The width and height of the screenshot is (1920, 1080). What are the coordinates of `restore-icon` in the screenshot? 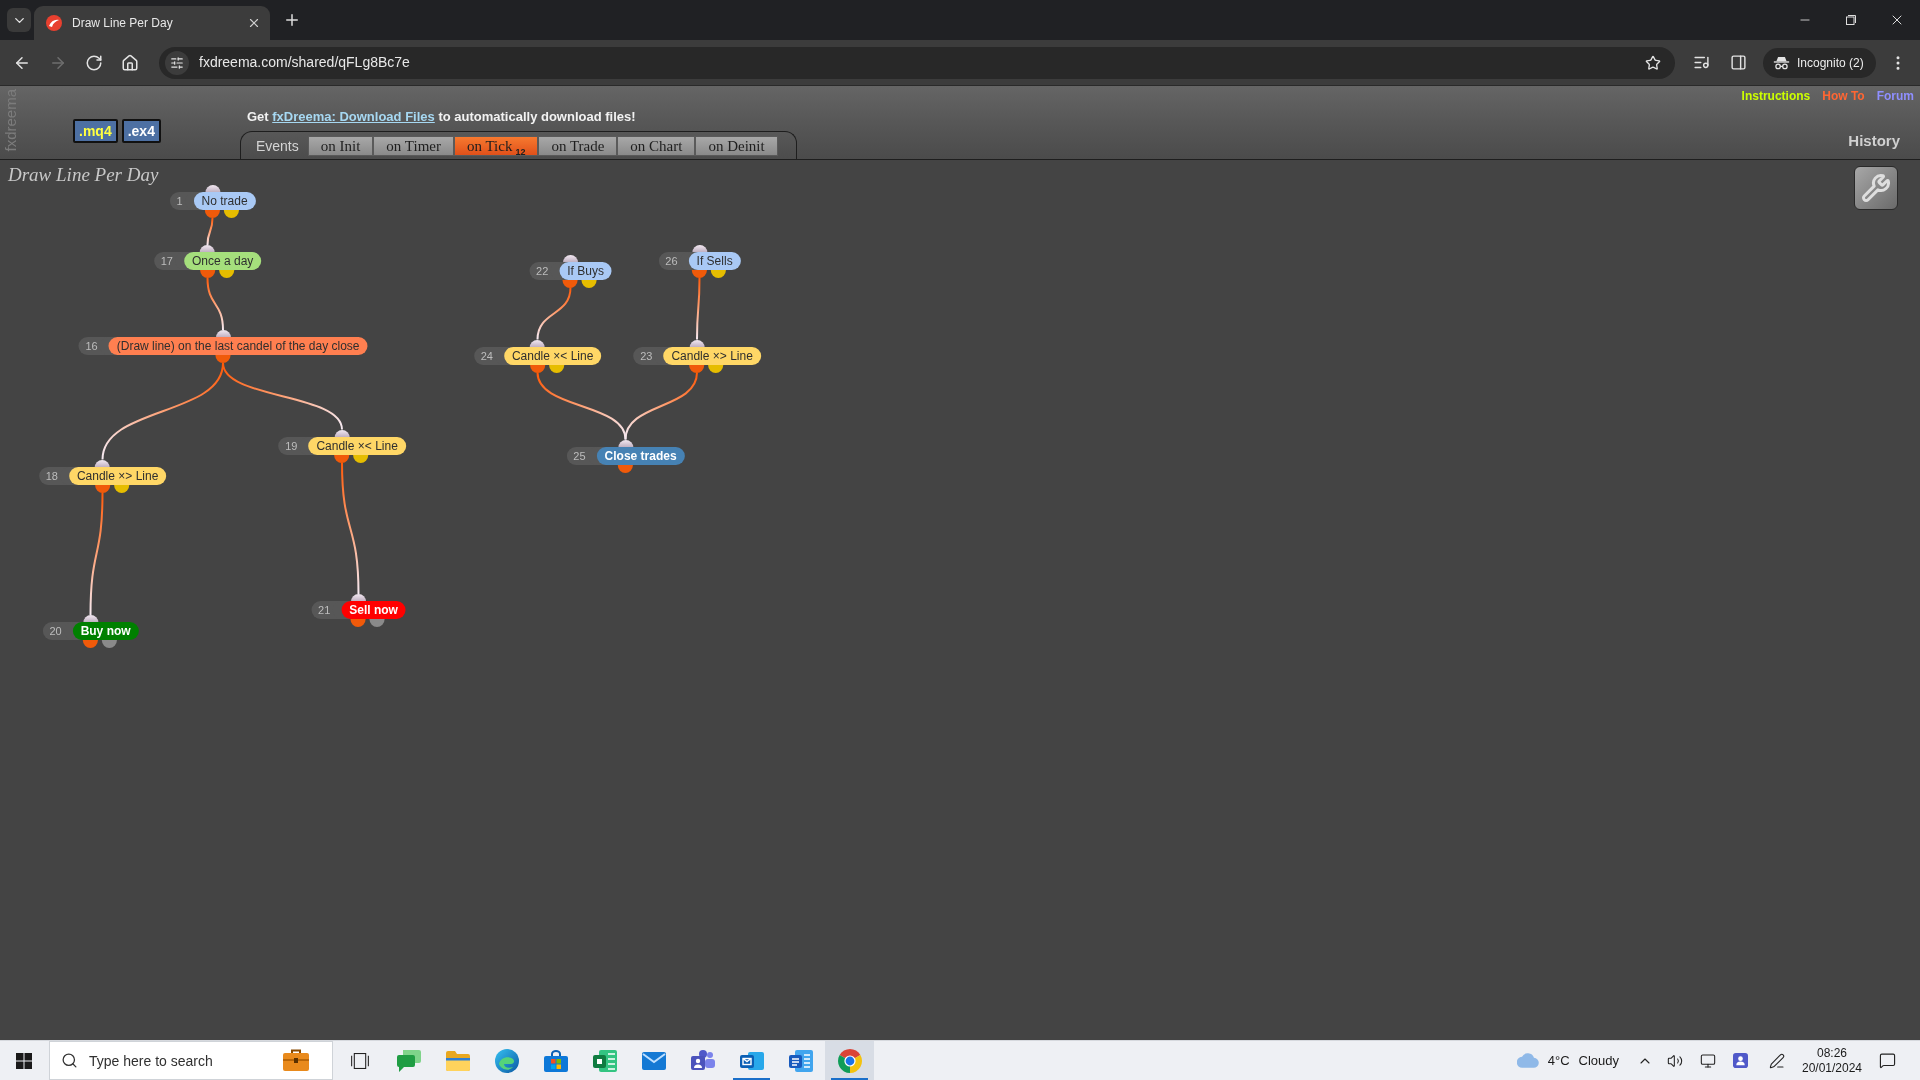 It's located at (1851, 20).